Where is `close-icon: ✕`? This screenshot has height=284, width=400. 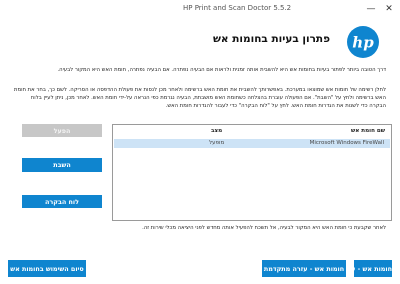
close-icon: ✕ is located at coordinates (389, 9).